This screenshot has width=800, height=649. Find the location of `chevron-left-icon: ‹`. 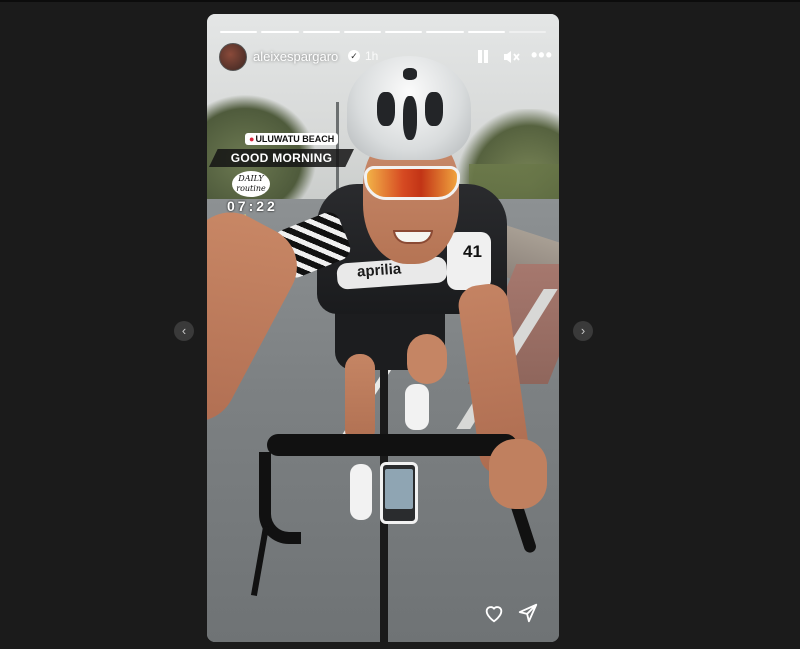

chevron-left-icon: ‹ is located at coordinates (184, 330).